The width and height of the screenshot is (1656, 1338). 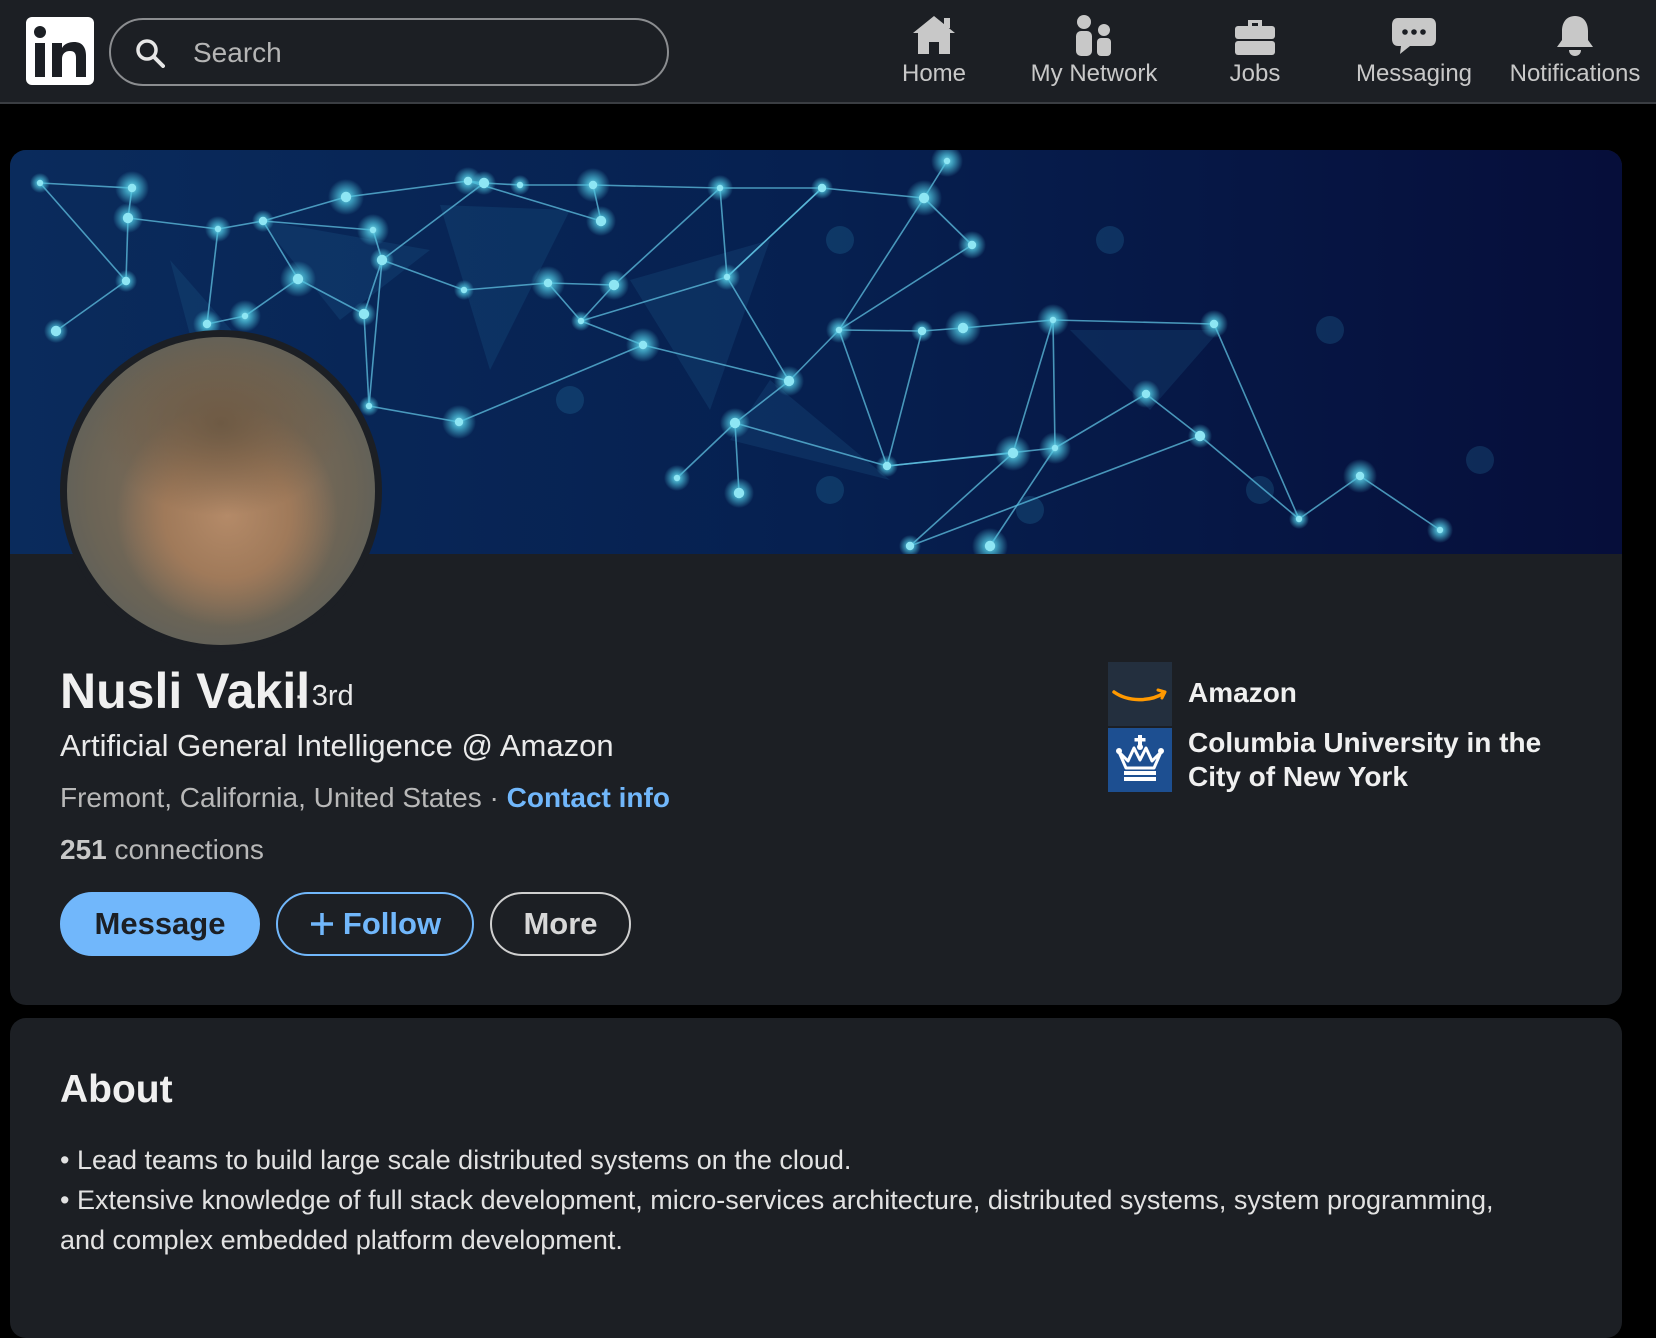 I want to click on nav-item-home: Home, so click(x=934, y=53).